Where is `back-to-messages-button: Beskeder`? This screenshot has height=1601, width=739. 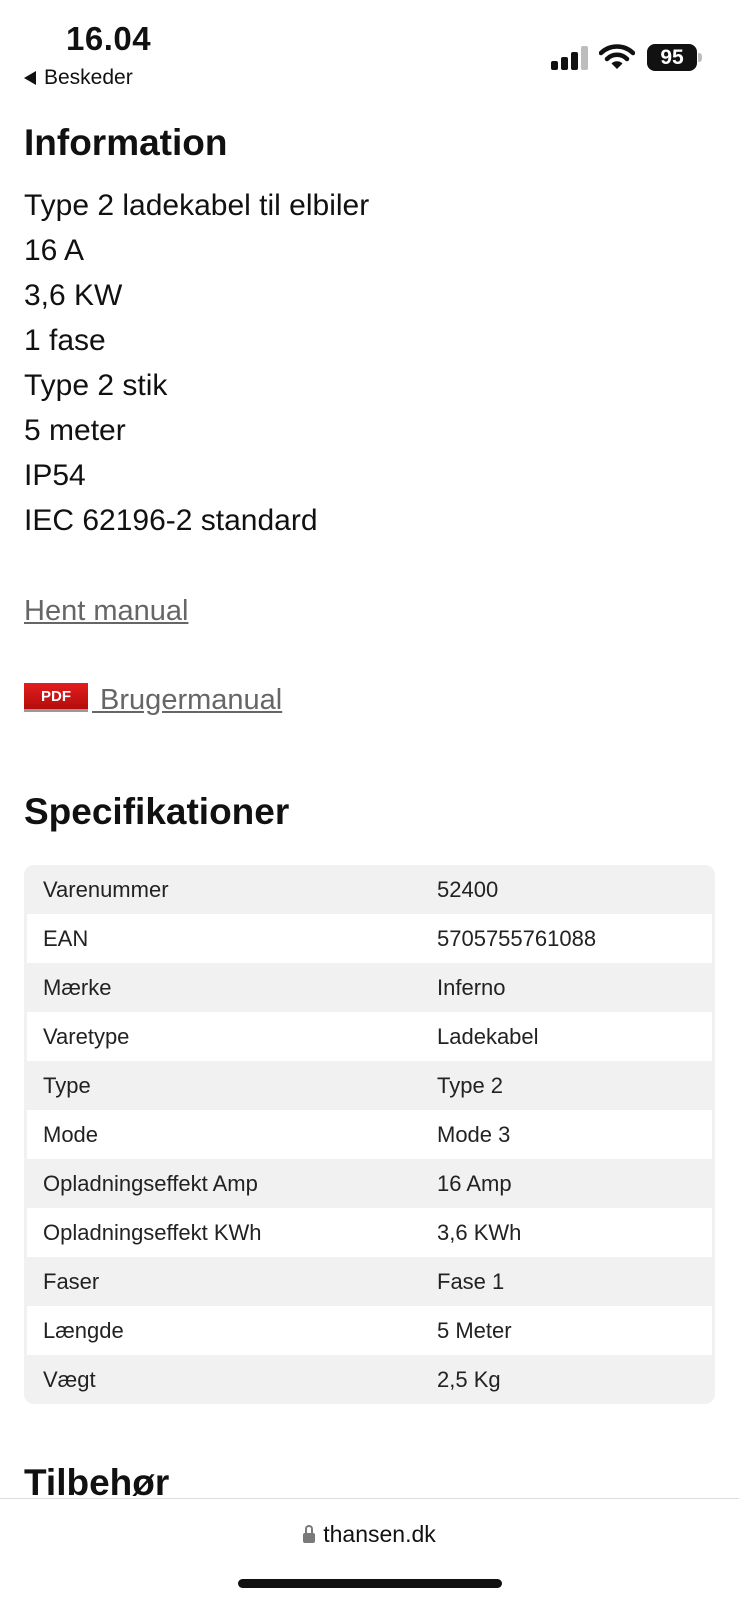 back-to-messages-button: Beskeder is located at coordinates (78, 78).